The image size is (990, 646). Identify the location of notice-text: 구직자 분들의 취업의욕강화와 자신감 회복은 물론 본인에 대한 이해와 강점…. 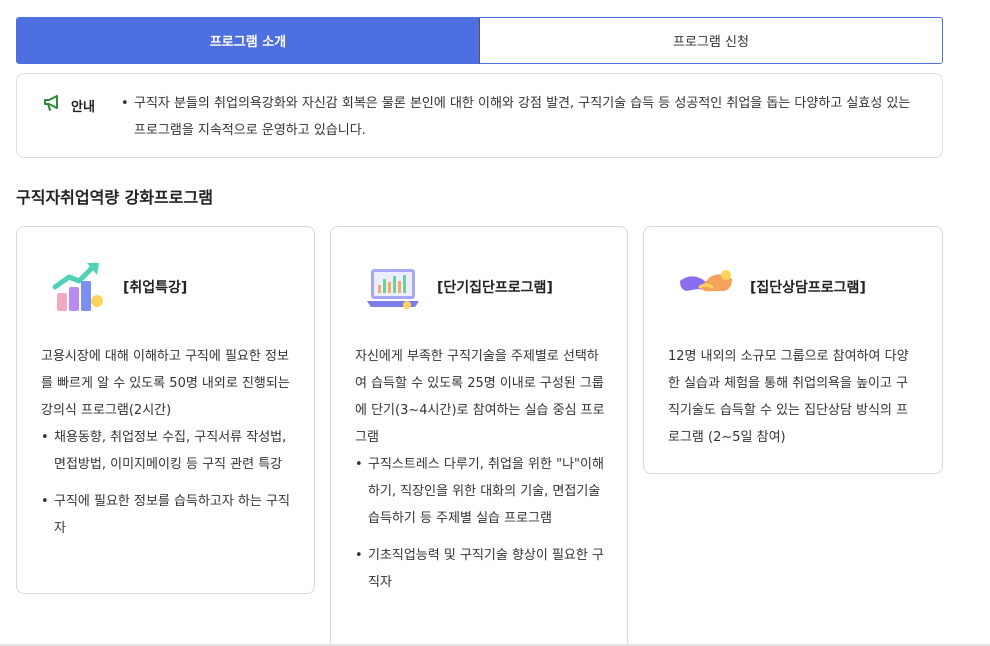
(521, 117).